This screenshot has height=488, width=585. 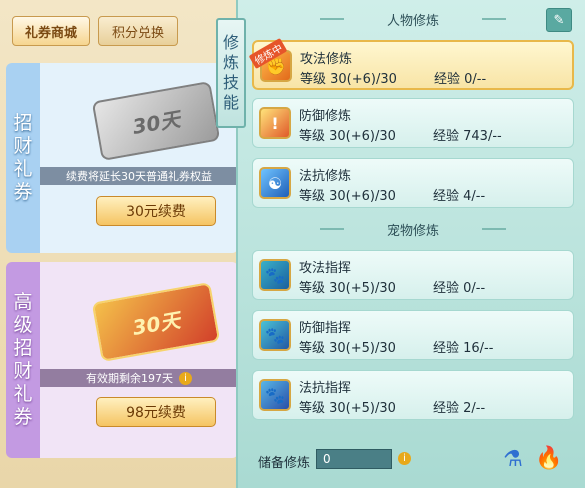 What do you see at coordinates (275, 275) in the screenshot?
I see `paw-attack-icon: 🐾` at bounding box center [275, 275].